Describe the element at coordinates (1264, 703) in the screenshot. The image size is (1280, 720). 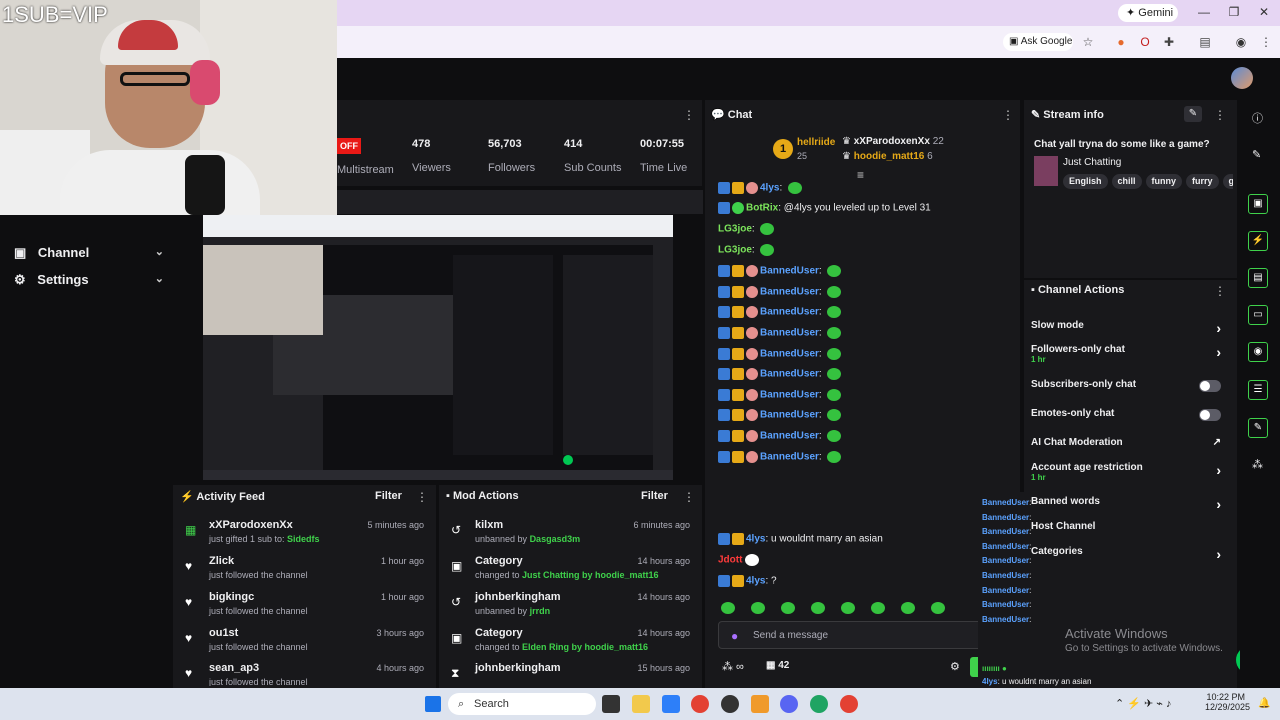
I see `notification-icon: 🔔` at that location.